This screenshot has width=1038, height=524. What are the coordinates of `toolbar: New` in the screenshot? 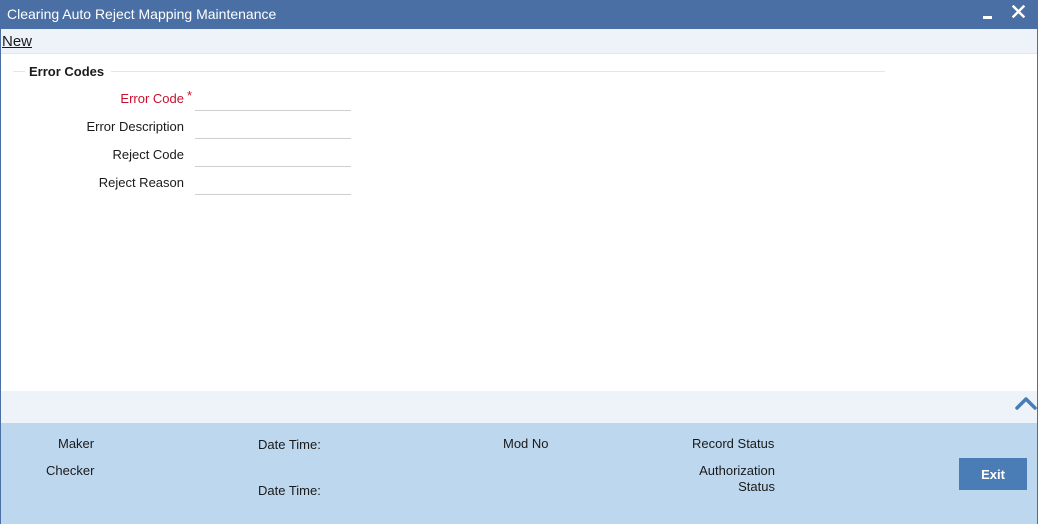 It's located at (519, 41).